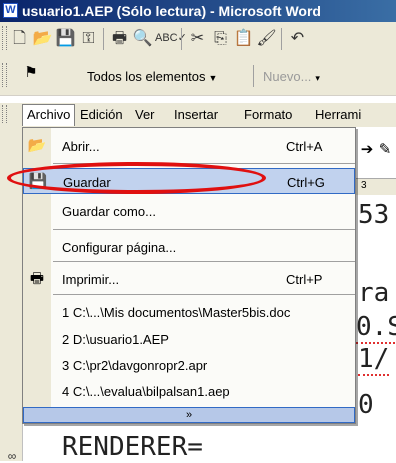 Image resolution: width=396 pixels, height=463 pixels. What do you see at coordinates (306, 182) in the screenshot?
I see `menu-item-shortcut: Ctrl+G` at bounding box center [306, 182].